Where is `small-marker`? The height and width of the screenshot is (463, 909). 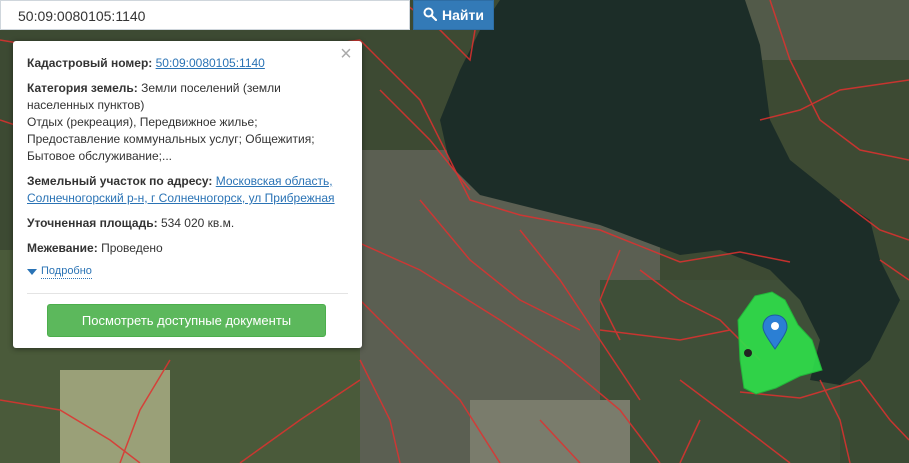 small-marker is located at coordinates (748, 353).